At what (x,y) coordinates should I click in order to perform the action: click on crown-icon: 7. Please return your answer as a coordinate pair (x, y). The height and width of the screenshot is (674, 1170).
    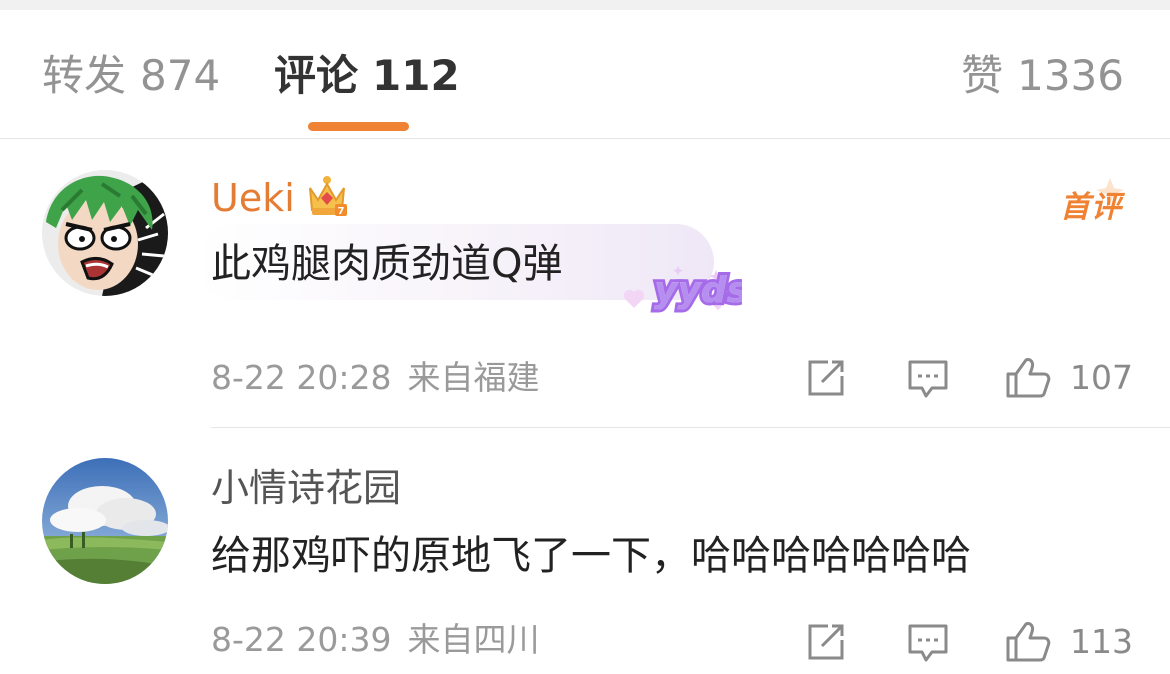
    Looking at the image, I should click on (328, 196).